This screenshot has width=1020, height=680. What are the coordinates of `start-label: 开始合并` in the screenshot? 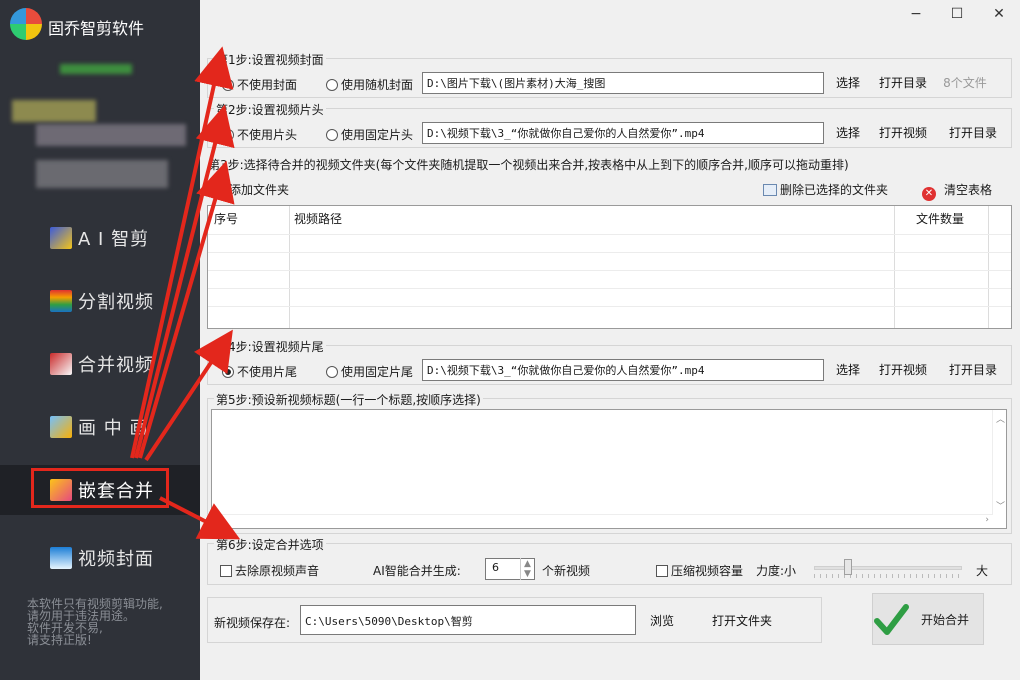 It's located at (945, 620).